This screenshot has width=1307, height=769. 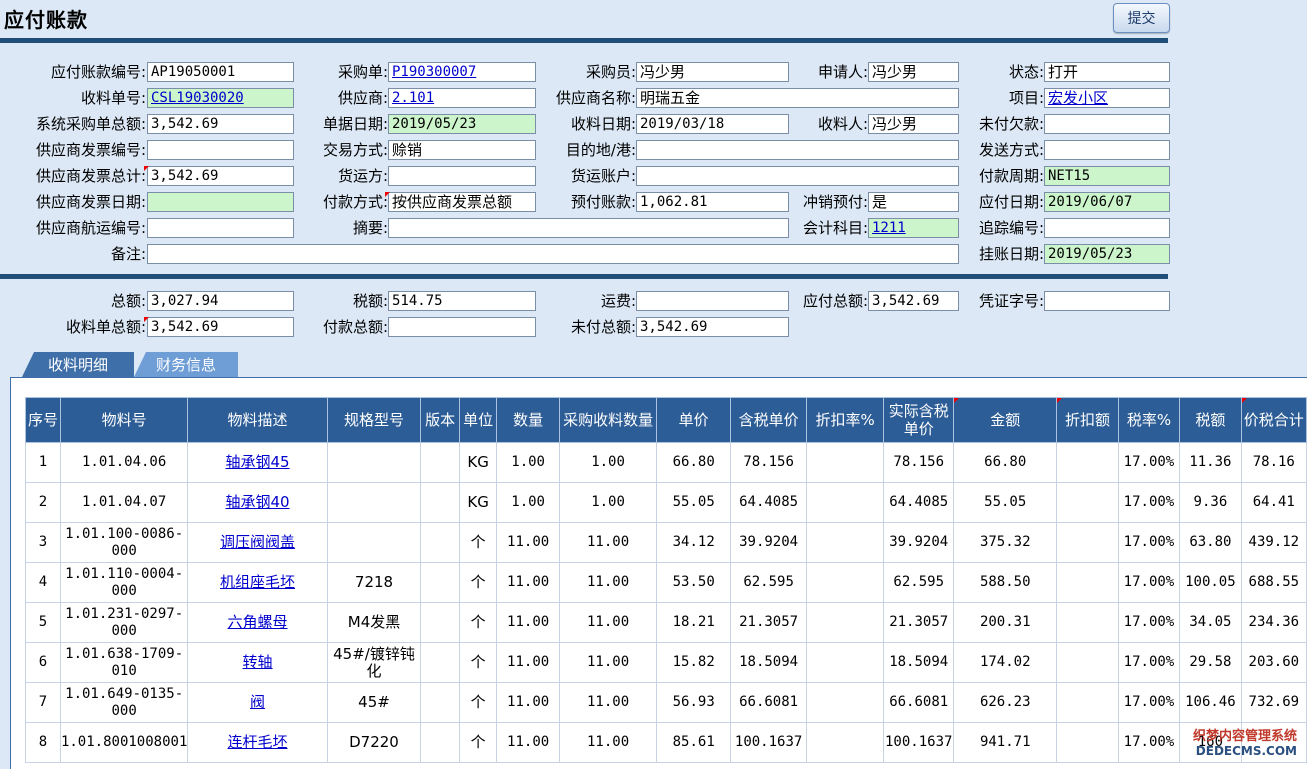 What do you see at coordinates (889, 228) in the screenshot?
I see `account-subject-link: 1211` at bounding box center [889, 228].